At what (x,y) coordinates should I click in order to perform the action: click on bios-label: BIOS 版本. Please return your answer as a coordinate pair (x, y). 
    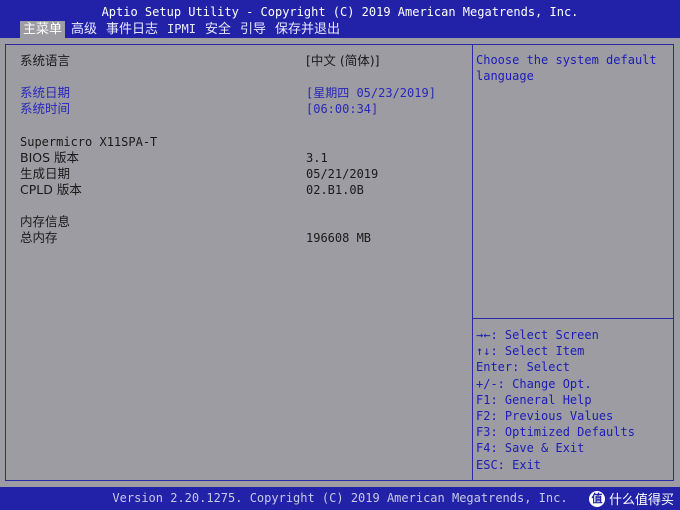
    Looking at the image, I should click on (50, 157).